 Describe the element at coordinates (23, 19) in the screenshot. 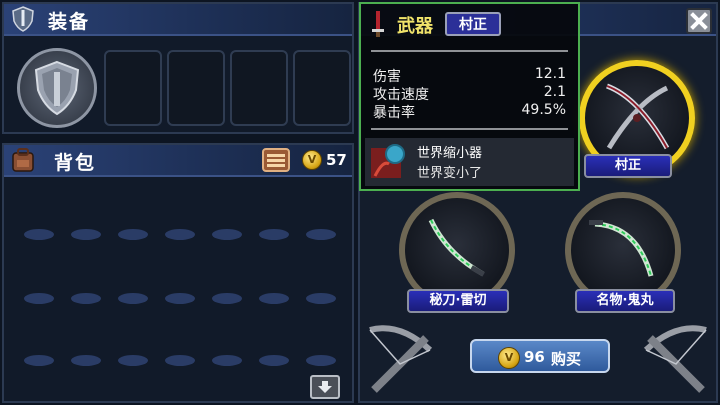

I see `equipment-header-icon` at that location.